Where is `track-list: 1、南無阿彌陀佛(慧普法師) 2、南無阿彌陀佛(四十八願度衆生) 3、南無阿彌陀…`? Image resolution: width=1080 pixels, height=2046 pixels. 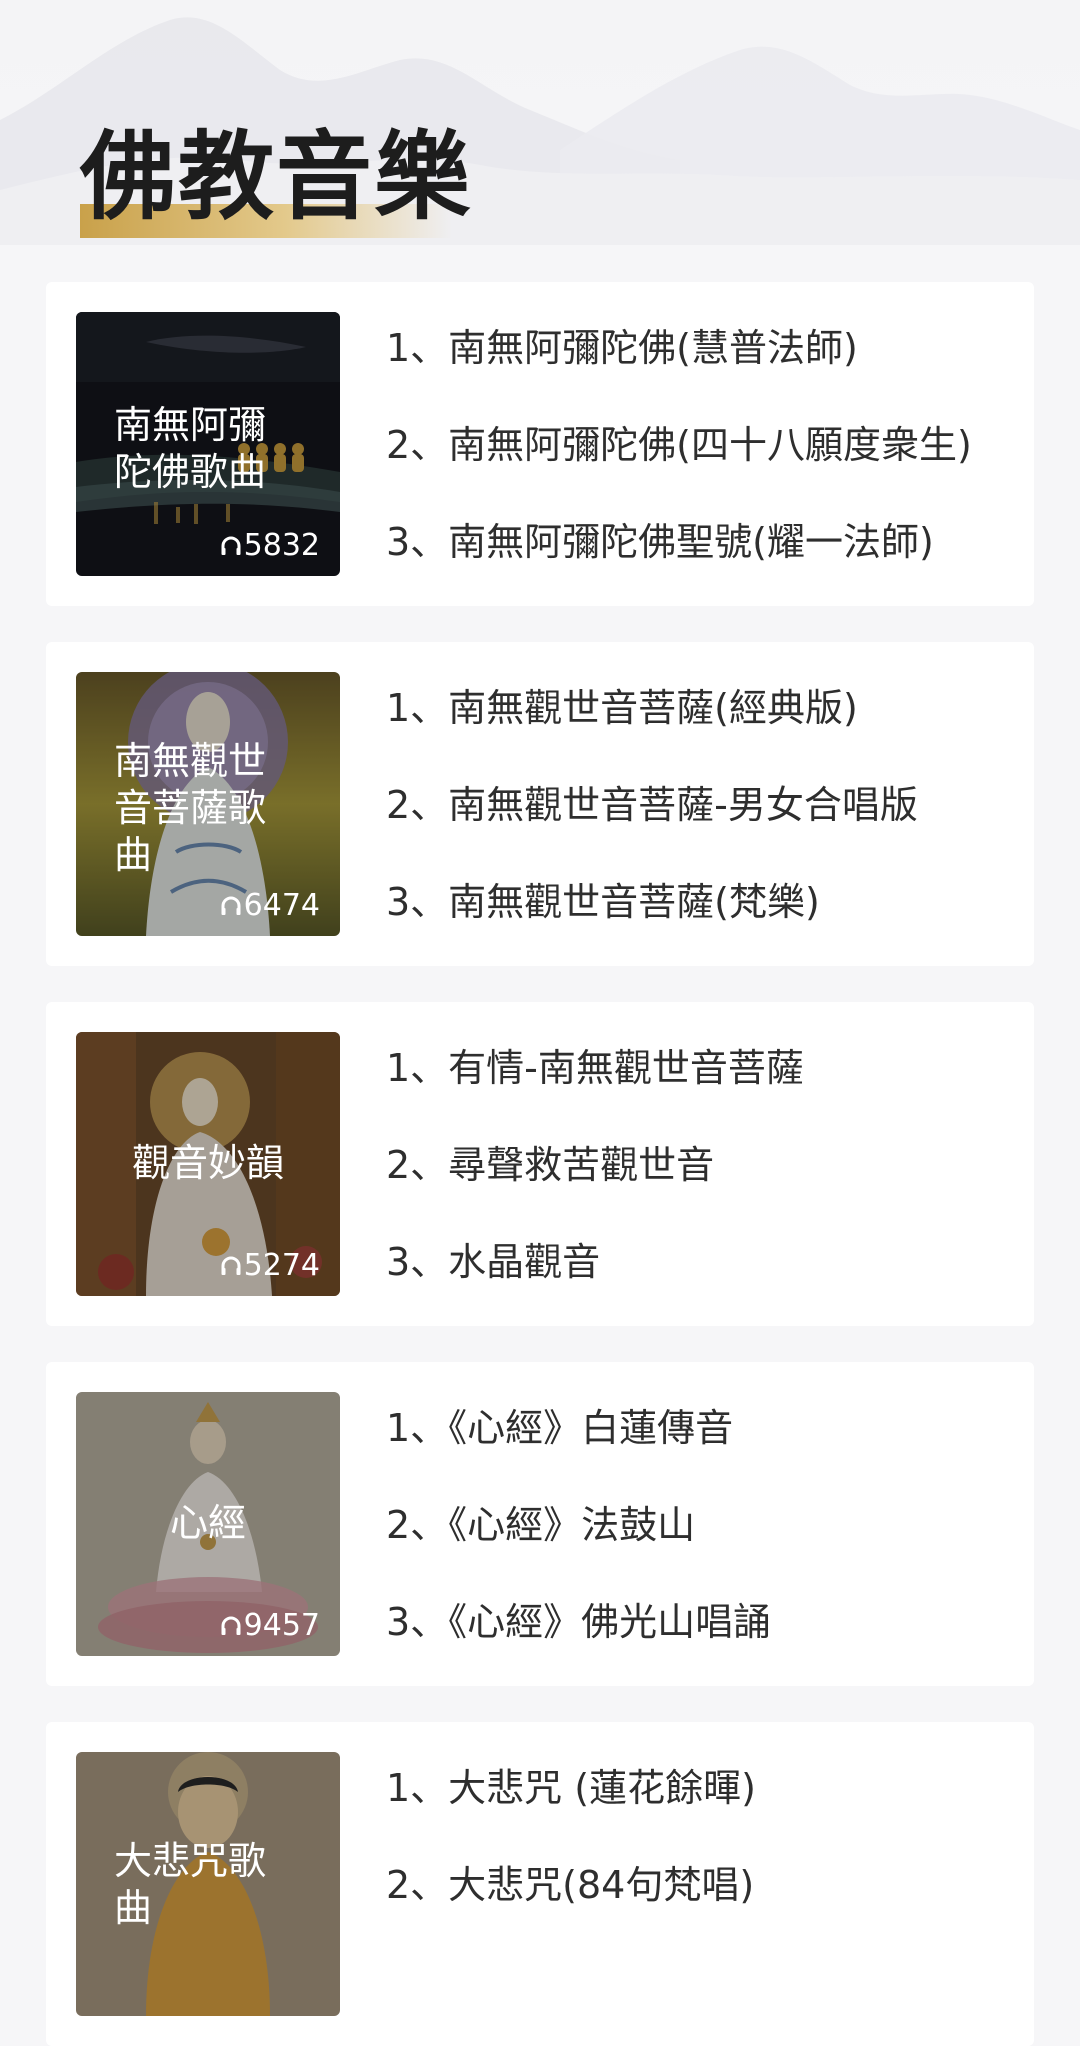
track-list: 1、南無阿彌陀佛(慧普法師) 2、南無阿彌陀佛(四十八願度衆生) 3、南無阿彌陀… is located at coordinates (706, 471).